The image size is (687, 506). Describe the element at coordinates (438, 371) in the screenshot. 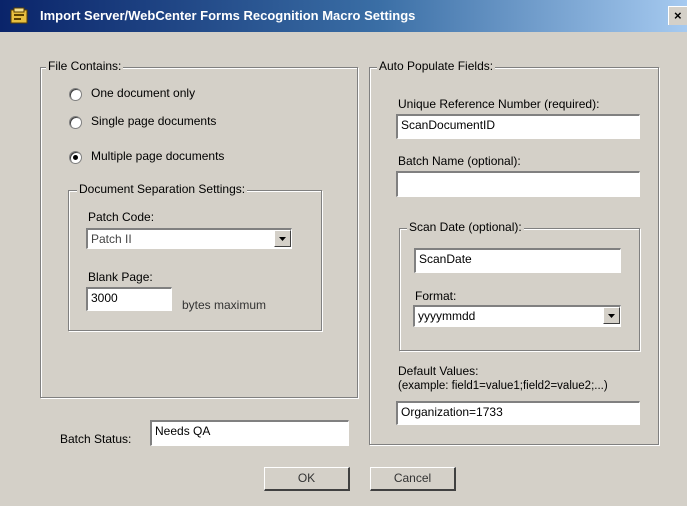

I see `default-values-label: Default Values:` at that location.